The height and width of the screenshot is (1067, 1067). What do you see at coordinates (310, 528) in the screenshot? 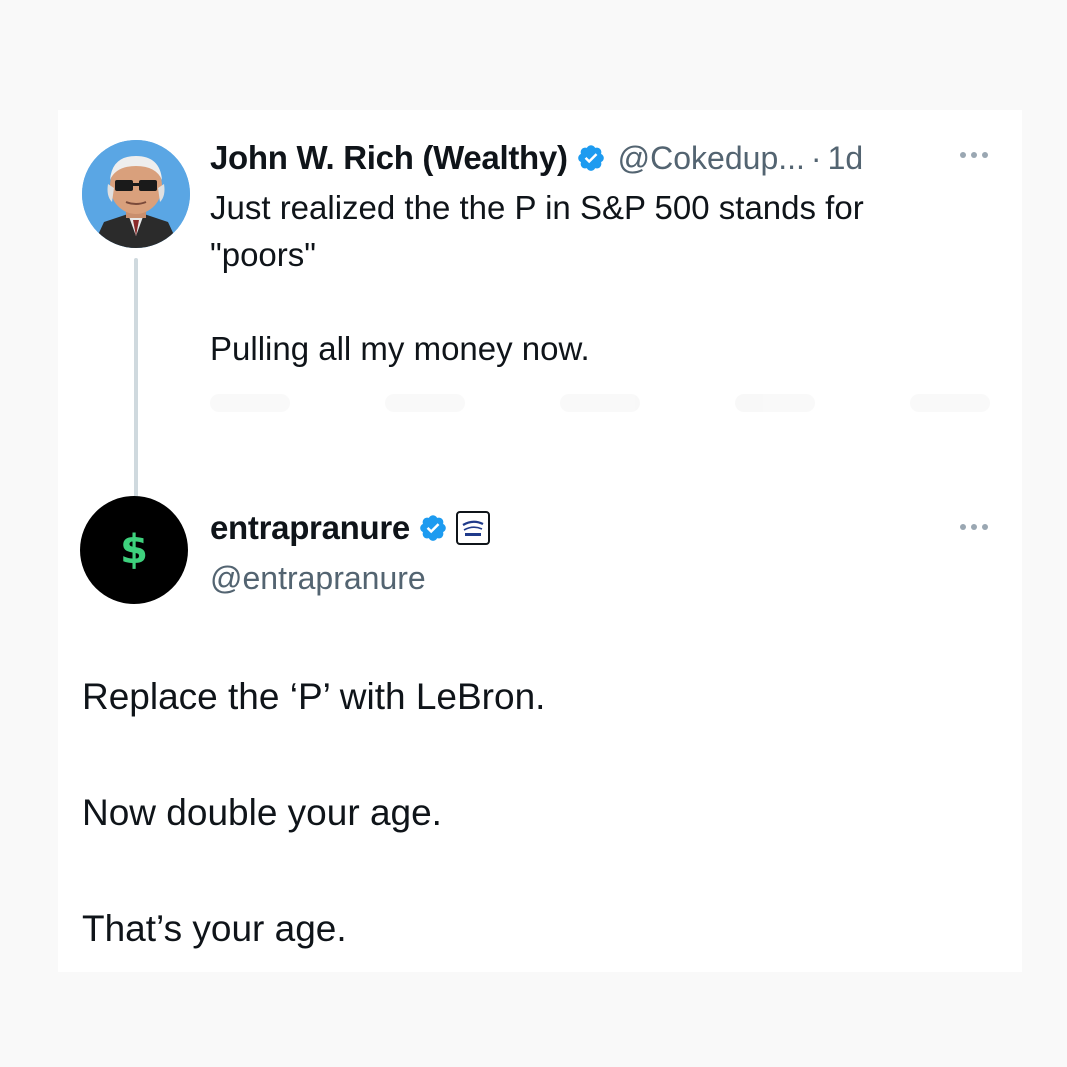
I see `display-name: entrapranure` at bounding box center [310, 528].